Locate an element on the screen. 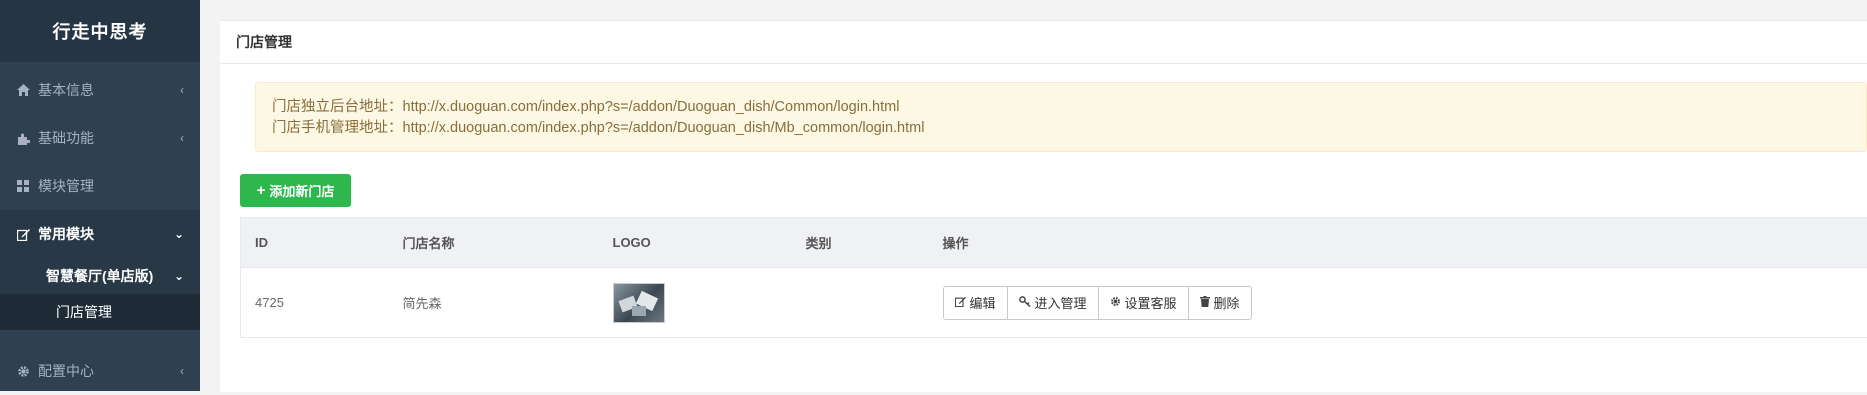  store-logo-image is located at coordinates (639, 303).